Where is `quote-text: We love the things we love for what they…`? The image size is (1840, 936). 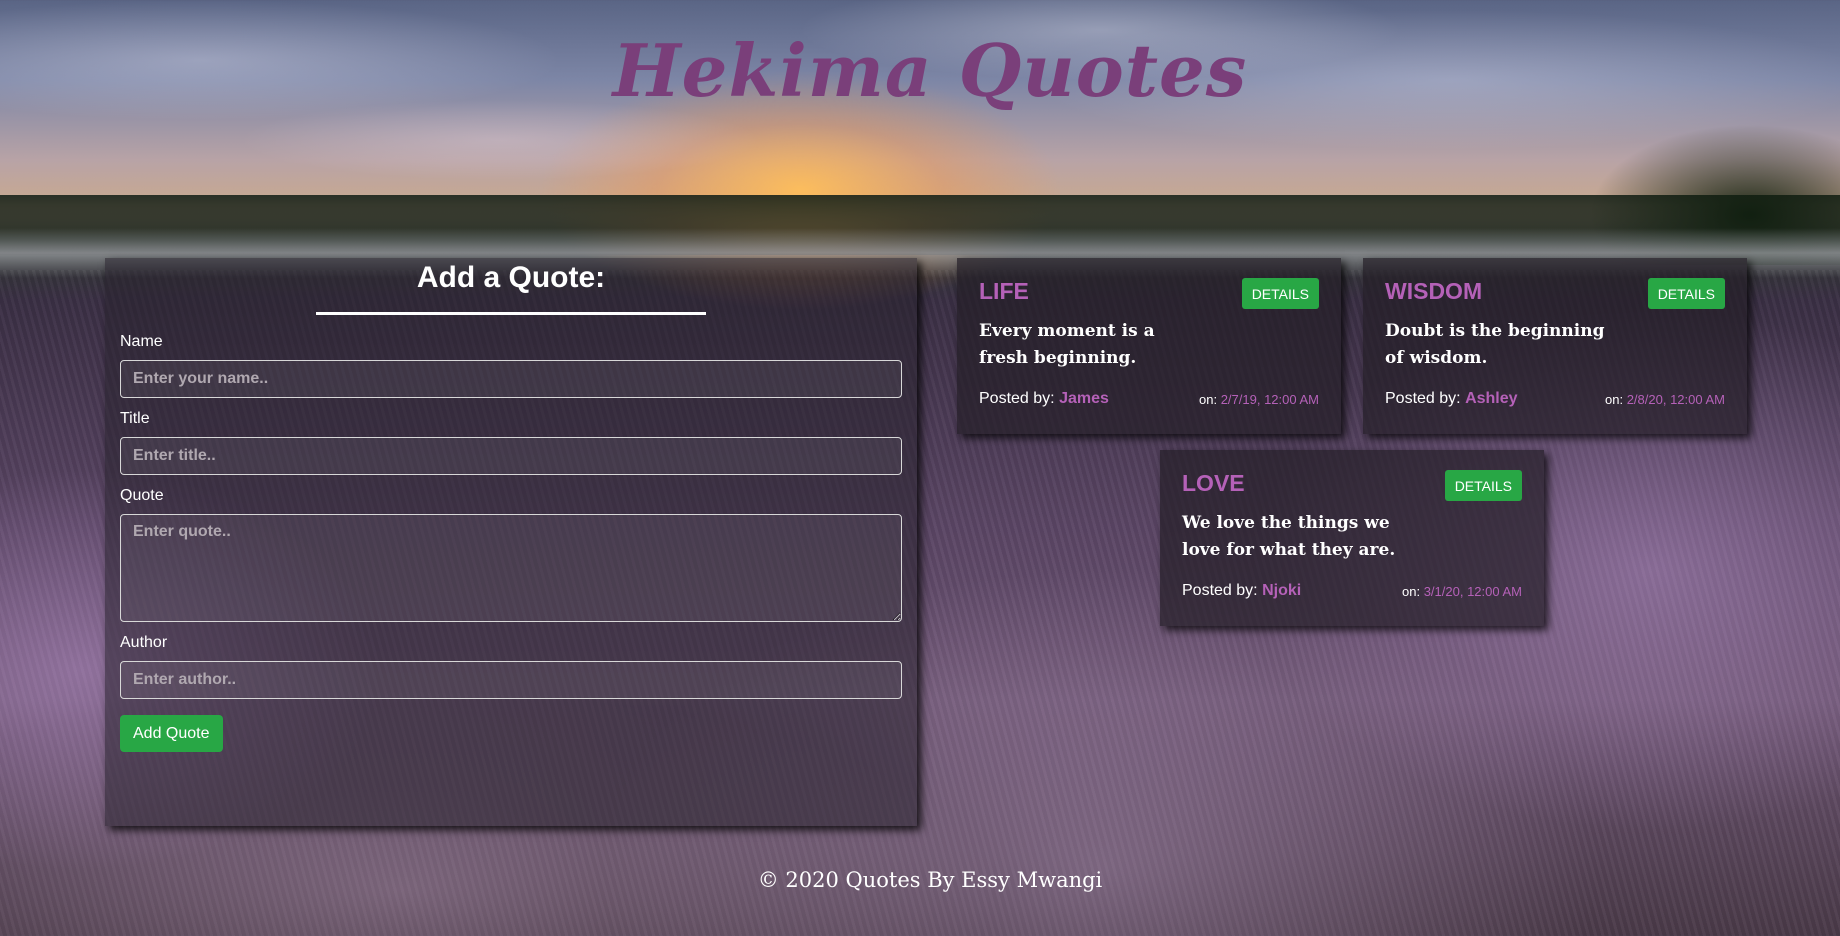
quote-text: We love the things we love for what they… is located at coordinates (1289, 536).